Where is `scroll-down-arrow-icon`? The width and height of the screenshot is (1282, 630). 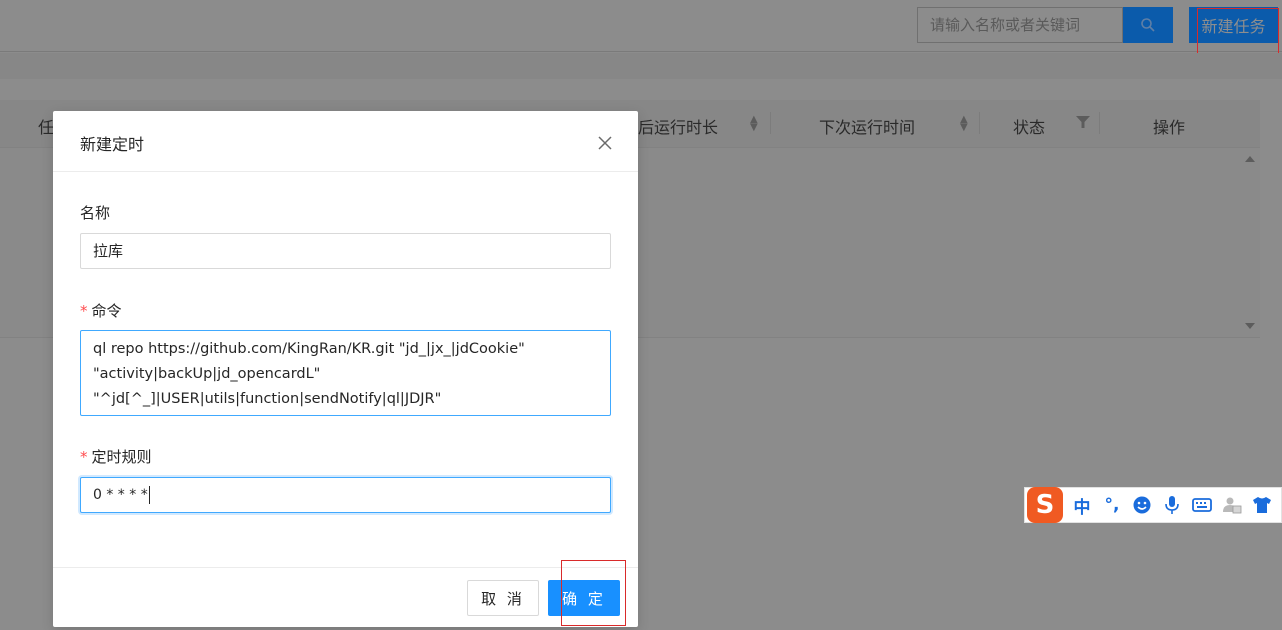
scroll-down-arrow-icon is located at coordinates (1250, 326).